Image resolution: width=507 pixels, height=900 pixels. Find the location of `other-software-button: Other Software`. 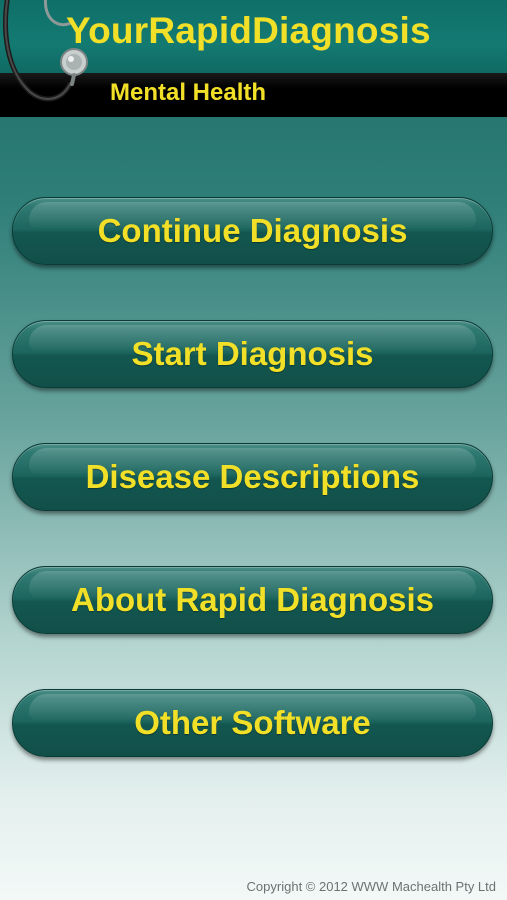

other-software-button: Other Software is located at coordinates (252, 723).